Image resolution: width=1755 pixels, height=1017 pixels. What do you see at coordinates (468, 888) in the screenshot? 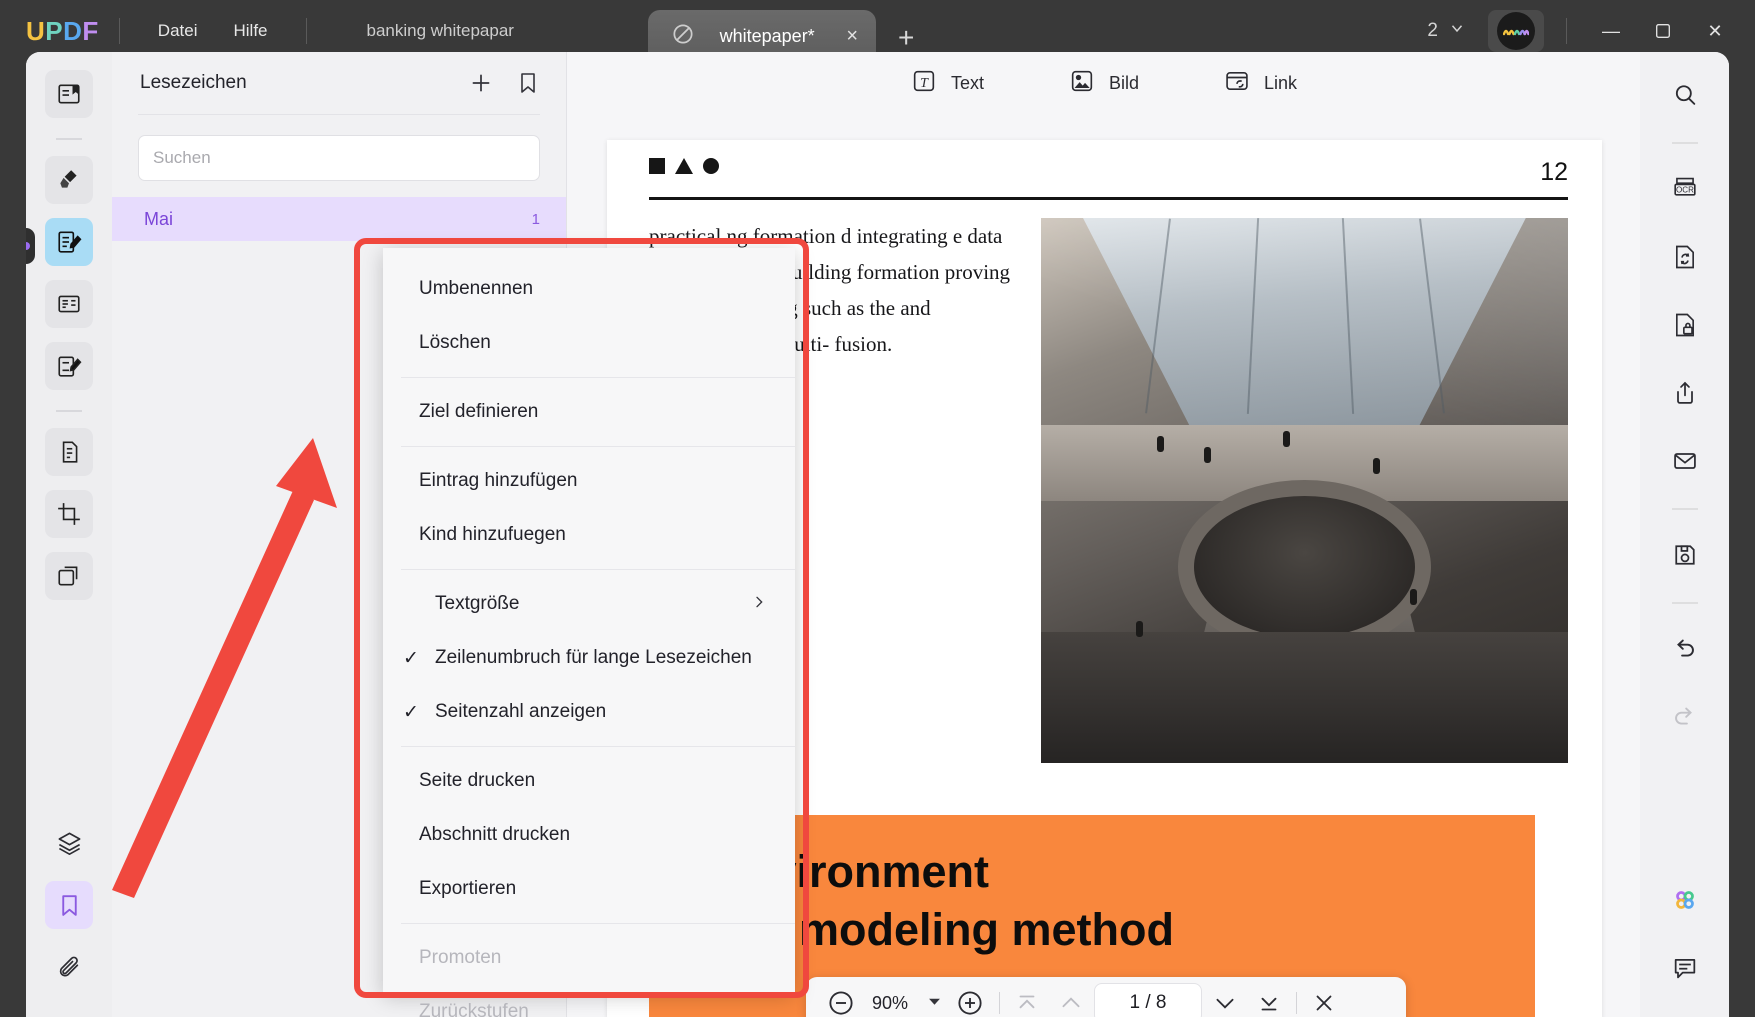
I see `menu-item-label: Exportieren` at bounding box center [468, 888].